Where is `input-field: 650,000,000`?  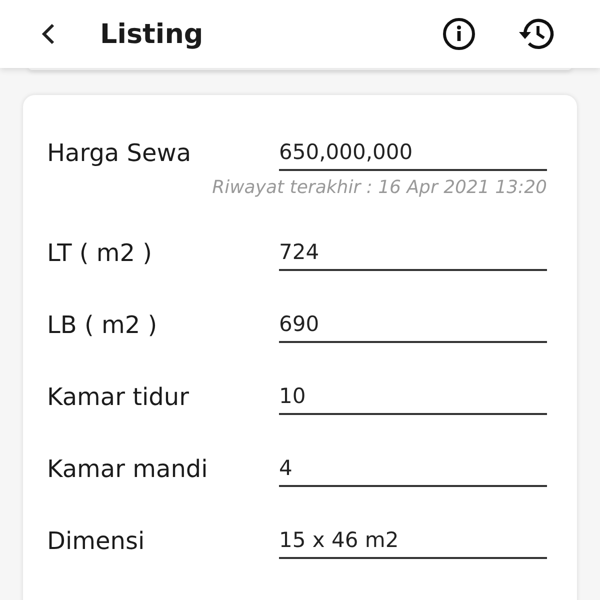
input-field: 650,000,000 is located at coordinates (413, 155).